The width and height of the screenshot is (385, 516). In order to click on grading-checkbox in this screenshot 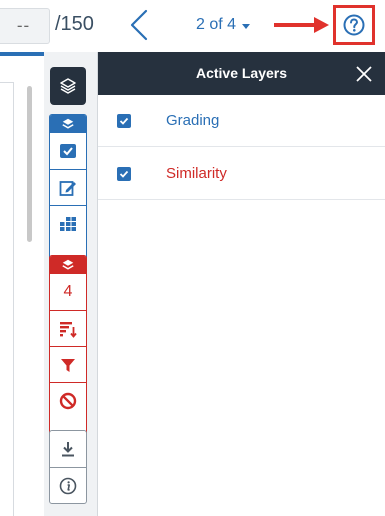, I will do `click(124, 120)`.